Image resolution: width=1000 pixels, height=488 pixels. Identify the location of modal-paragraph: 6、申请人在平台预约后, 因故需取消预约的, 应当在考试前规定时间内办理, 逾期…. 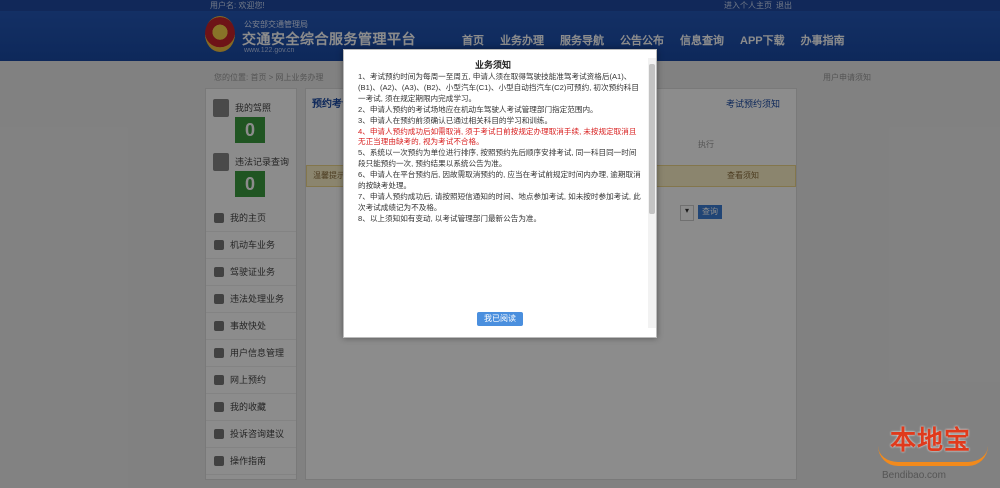
(499, 180).